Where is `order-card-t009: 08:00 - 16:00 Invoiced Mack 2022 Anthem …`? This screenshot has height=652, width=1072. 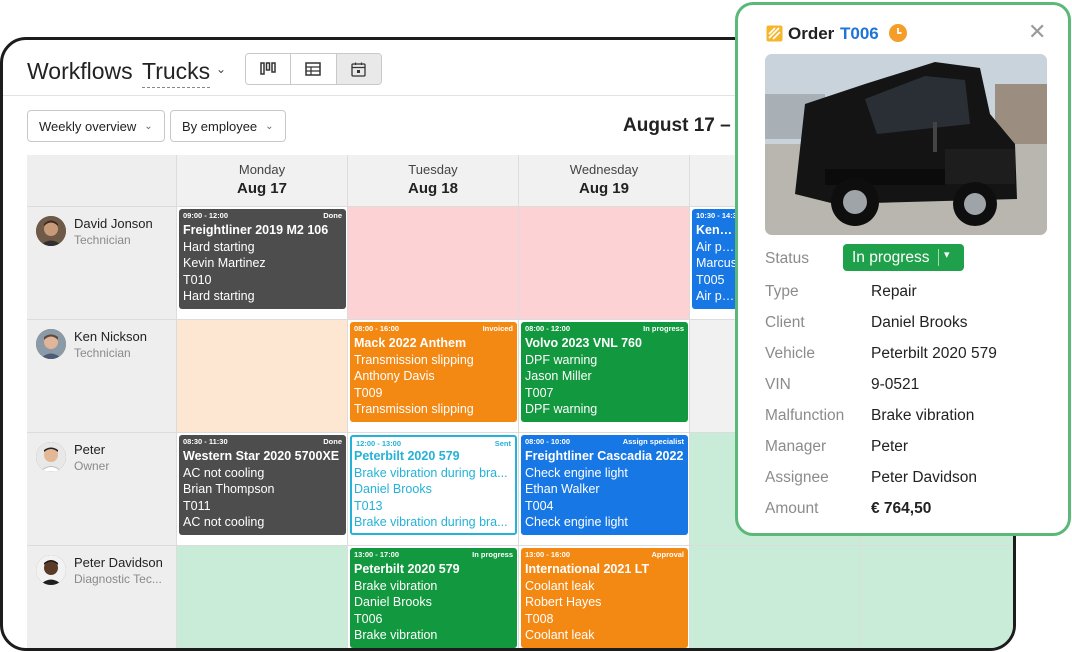 order-card-t009: 08:00 - 16:00 Invoiced Mack 2022 Anthem … is located at coordinates (433, 372).